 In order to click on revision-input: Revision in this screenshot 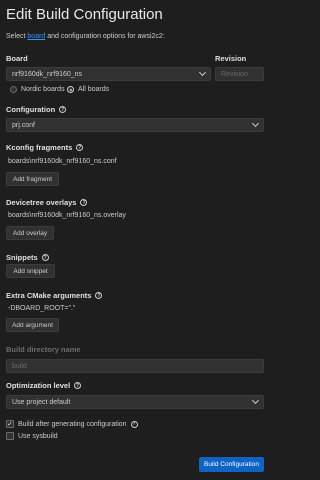, I will do `click(239, 74)`.